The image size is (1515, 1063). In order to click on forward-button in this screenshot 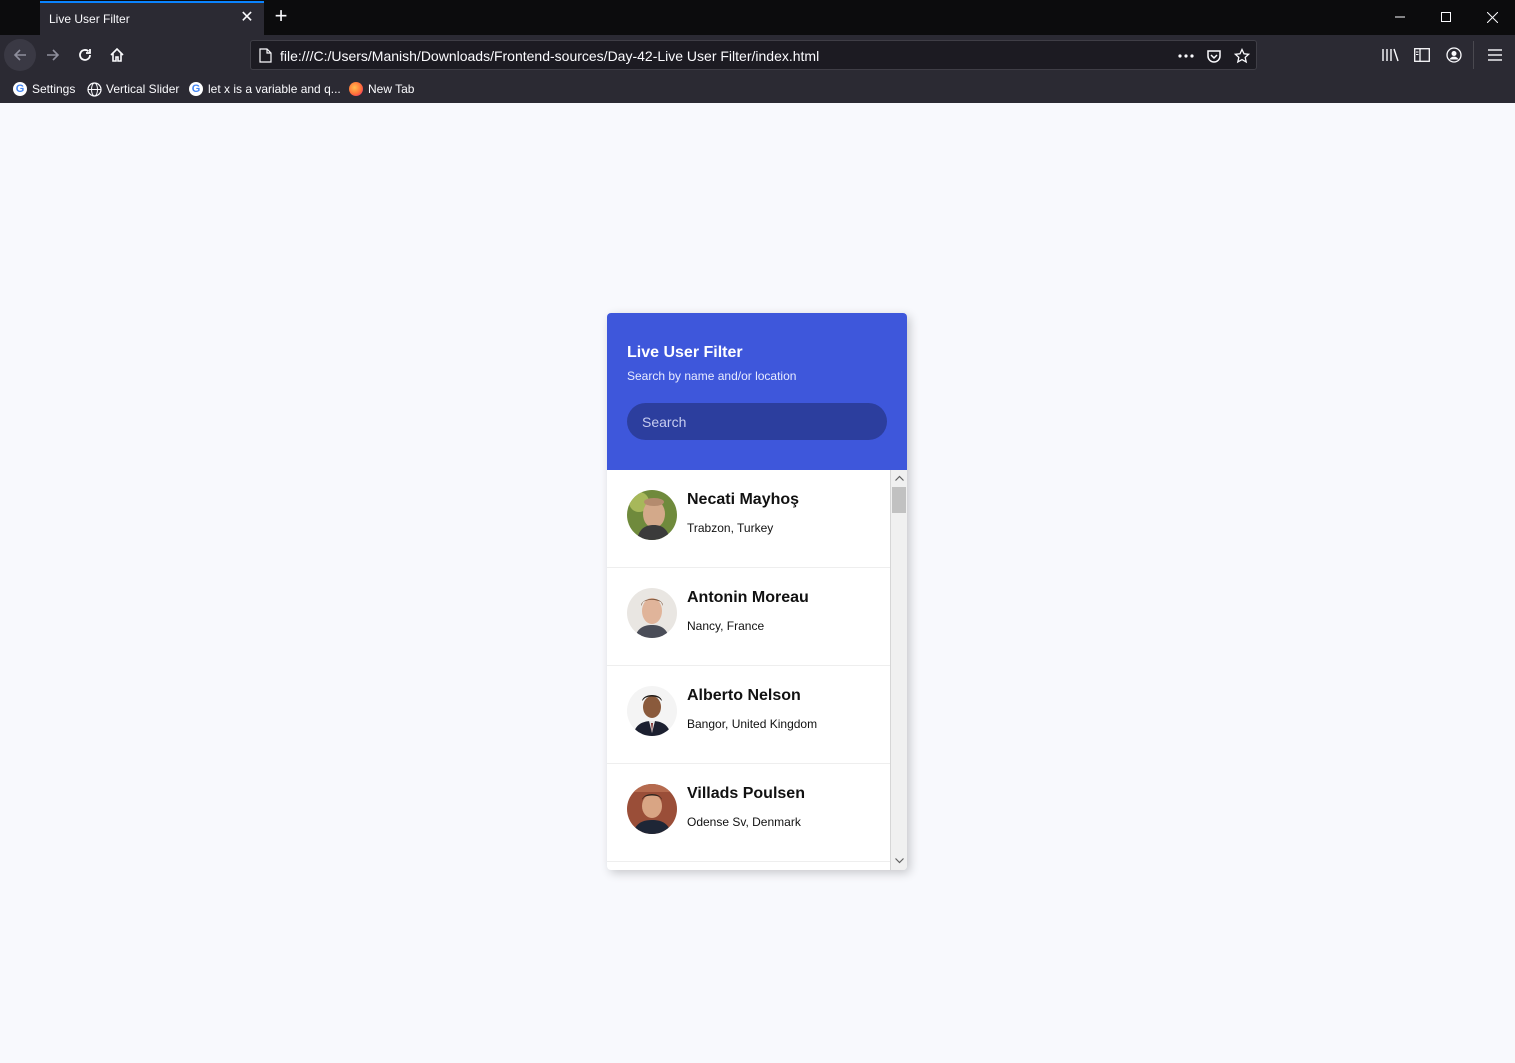, I will do `click(53, 55)`.